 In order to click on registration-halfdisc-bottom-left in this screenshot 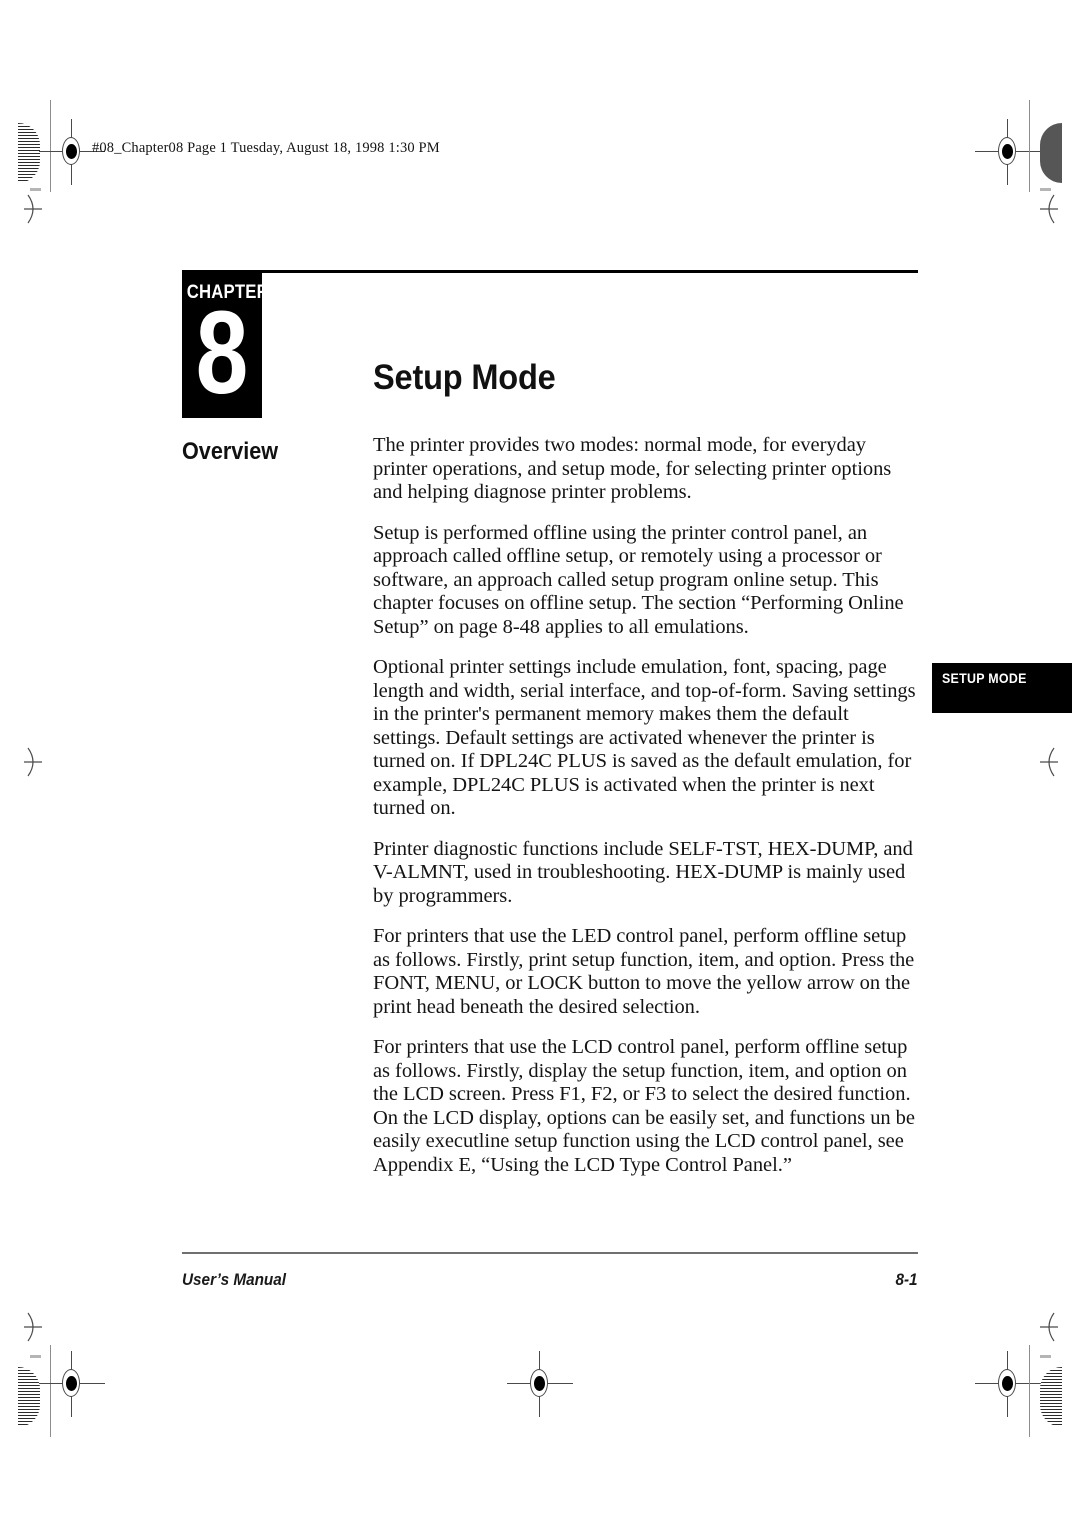, I will do `click(29, 1397)`.